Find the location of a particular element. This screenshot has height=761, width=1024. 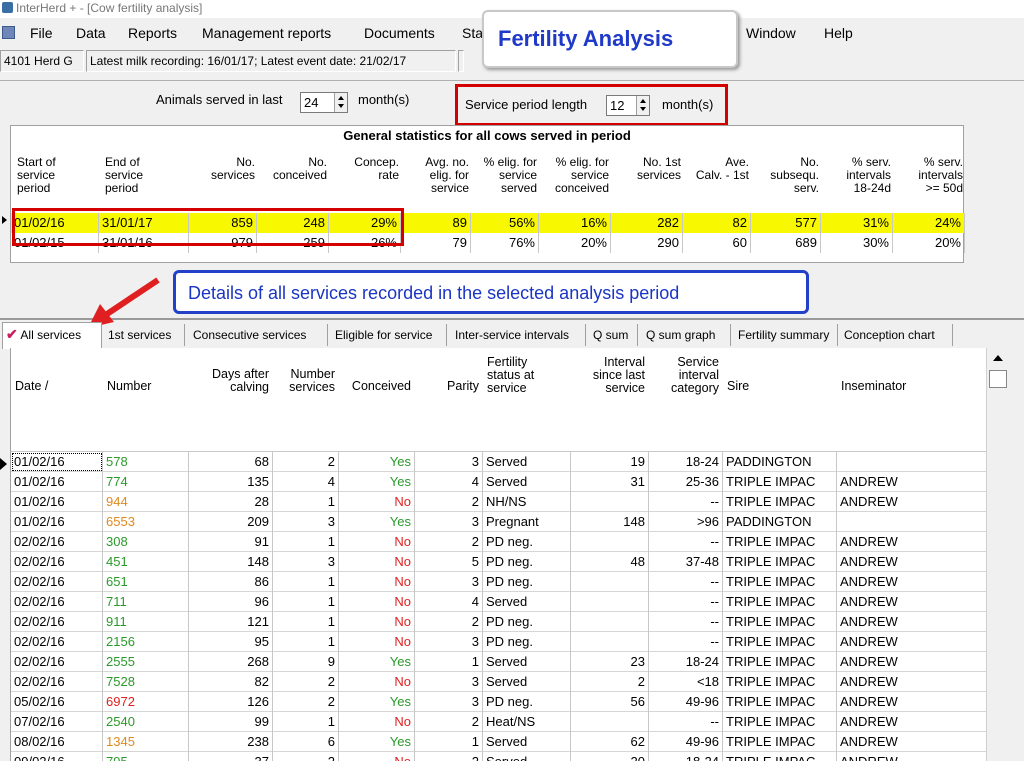

stats-col-header: End of service period is located at coordinates (146, 175).